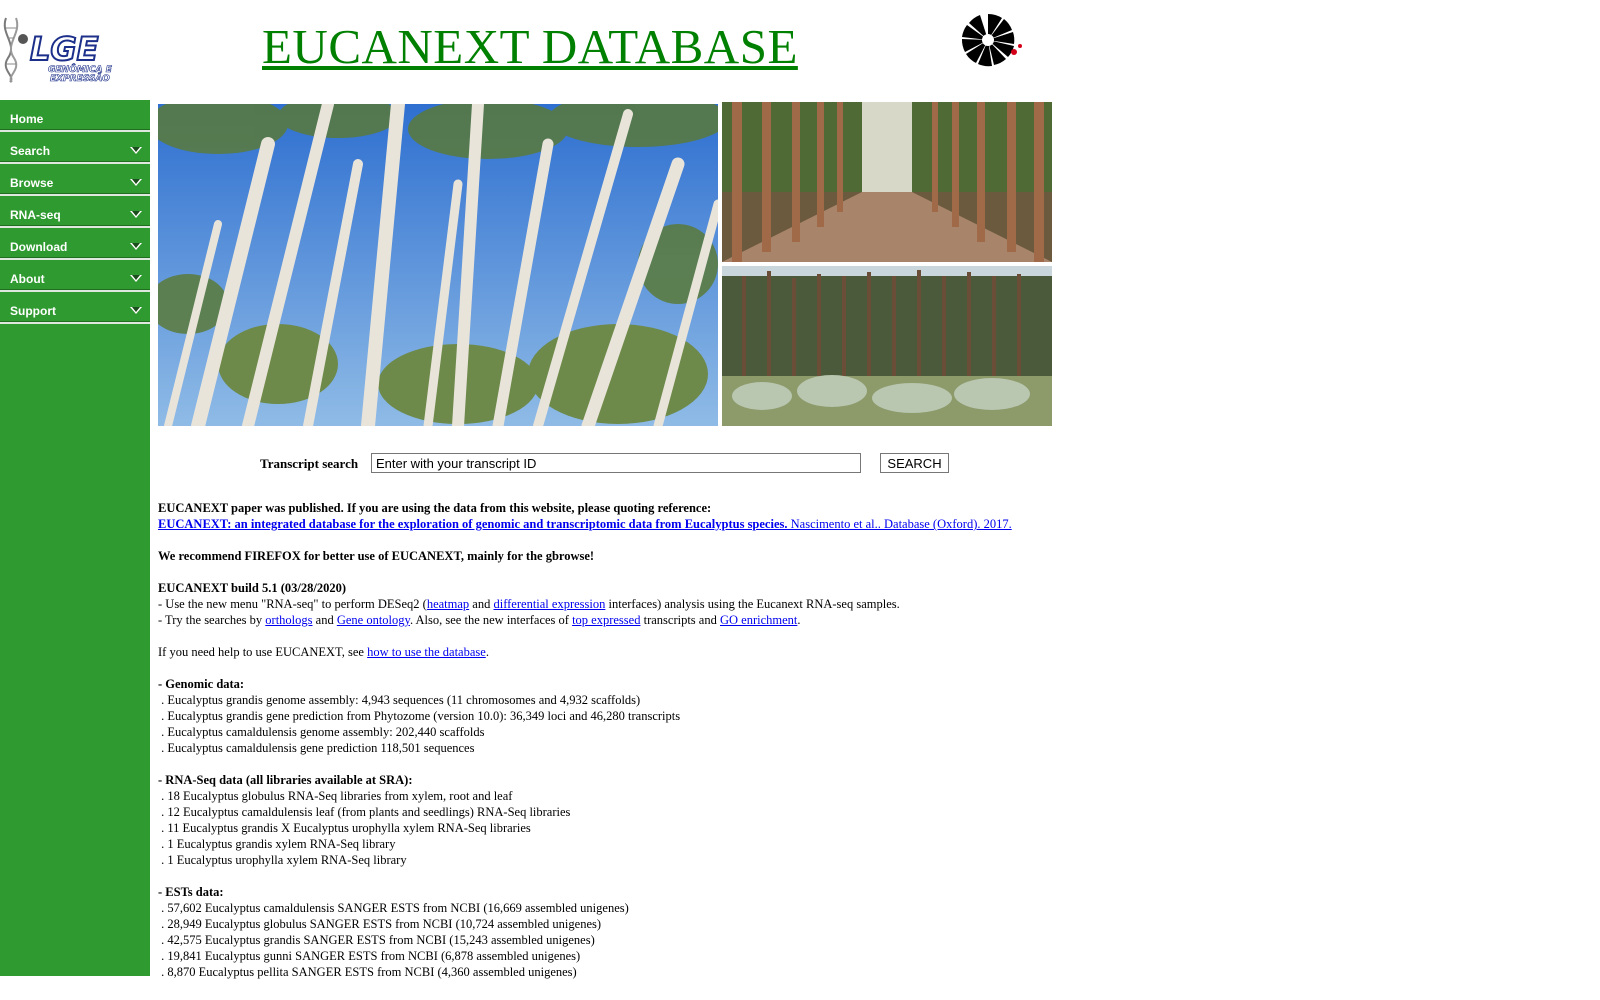 The image size is (1600, 1000). What do you see at coordinates (426, 652) in the screenshot?
I see `how-to-use-link: how to use the database` at bounding box center [426, 652].